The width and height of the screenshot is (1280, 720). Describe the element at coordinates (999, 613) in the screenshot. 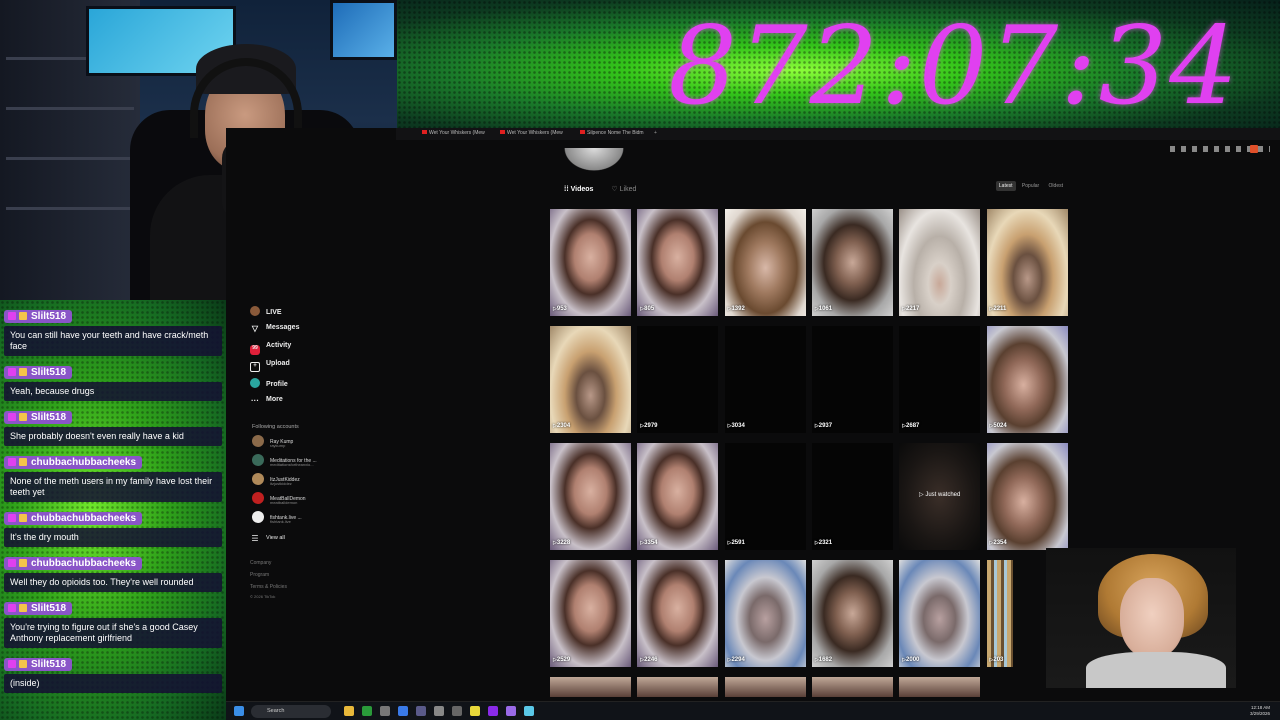

I see `video-thumbnail: 203` at that location.